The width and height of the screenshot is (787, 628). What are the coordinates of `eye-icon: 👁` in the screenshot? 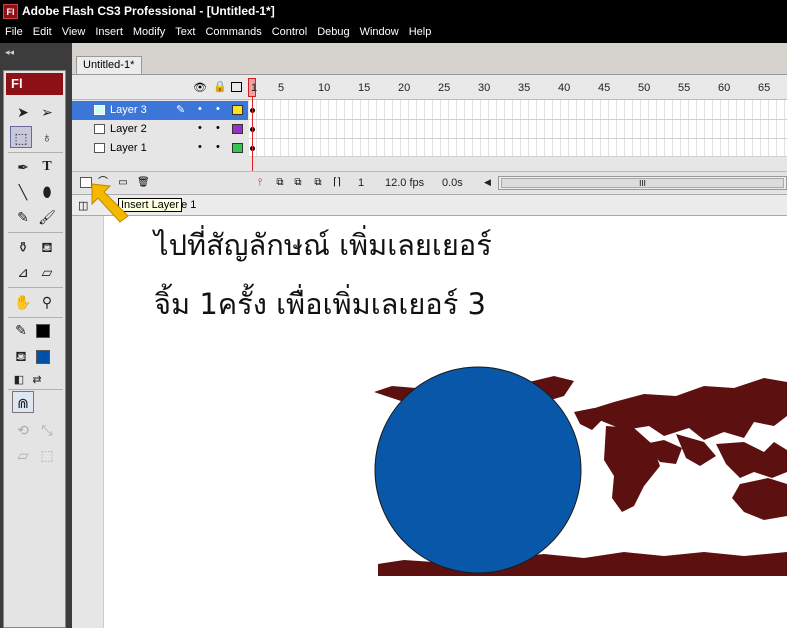 It's located at (200, 87).